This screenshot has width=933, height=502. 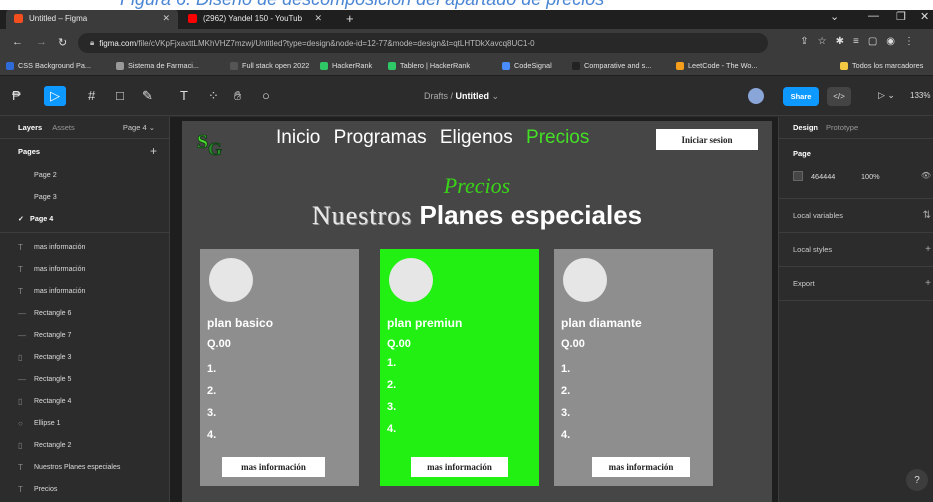 I want to click on nav-link-programas: Programas, so click(x=380, y=137).